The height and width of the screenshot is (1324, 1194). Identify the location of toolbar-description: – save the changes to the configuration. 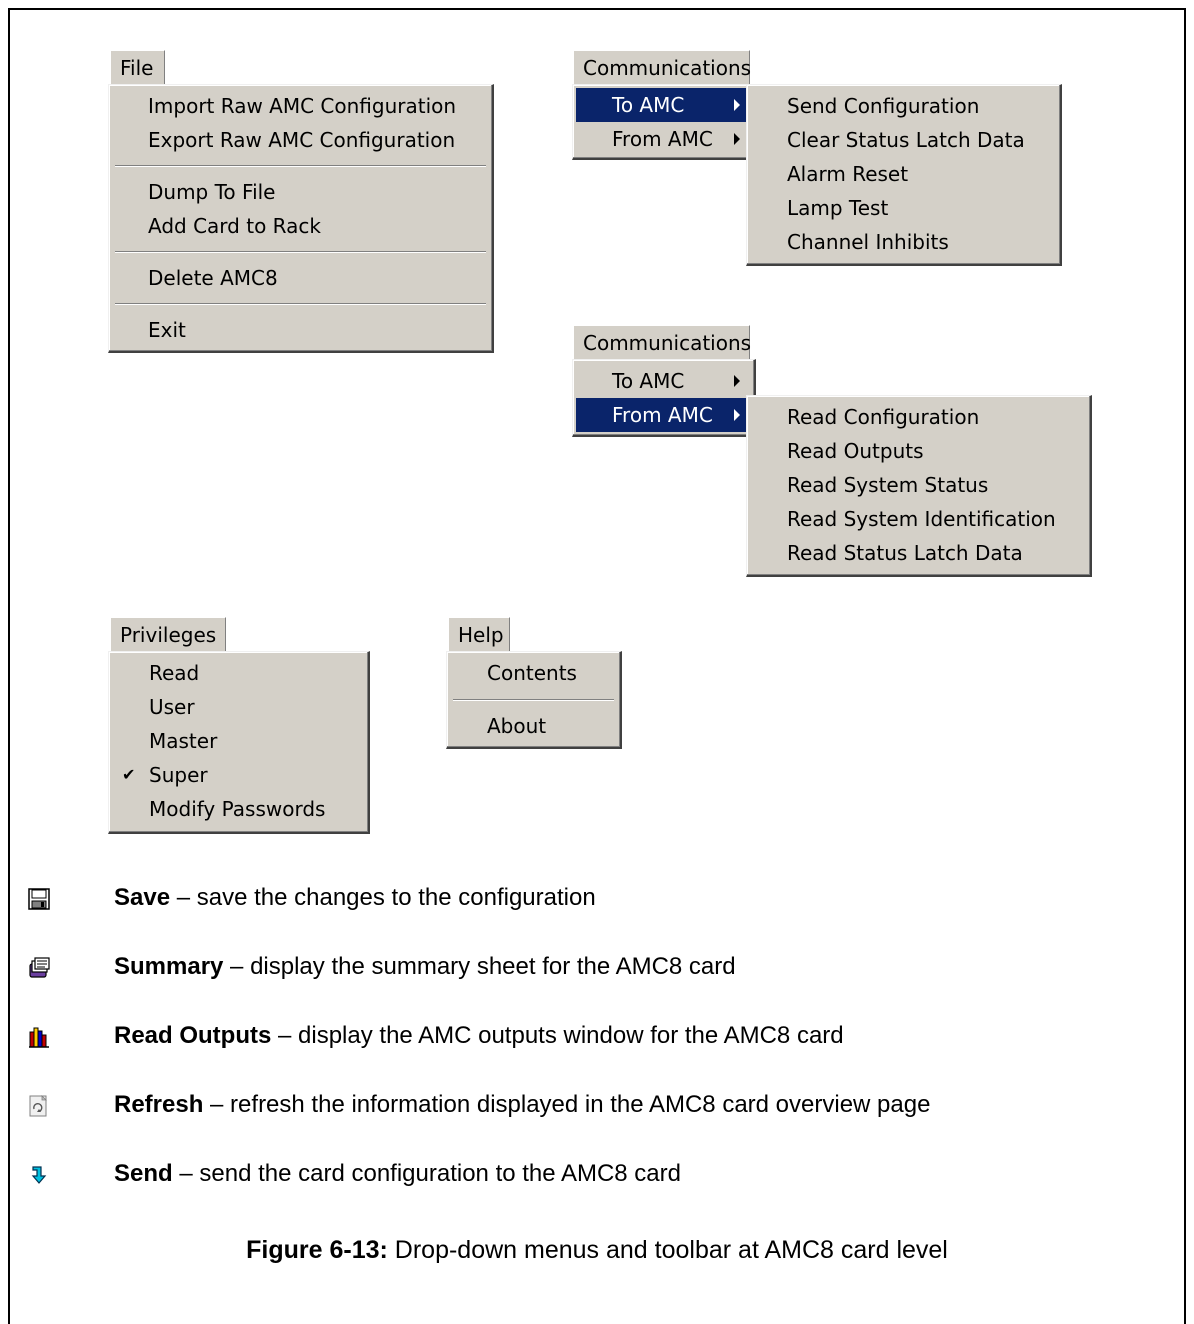
(383, 897).